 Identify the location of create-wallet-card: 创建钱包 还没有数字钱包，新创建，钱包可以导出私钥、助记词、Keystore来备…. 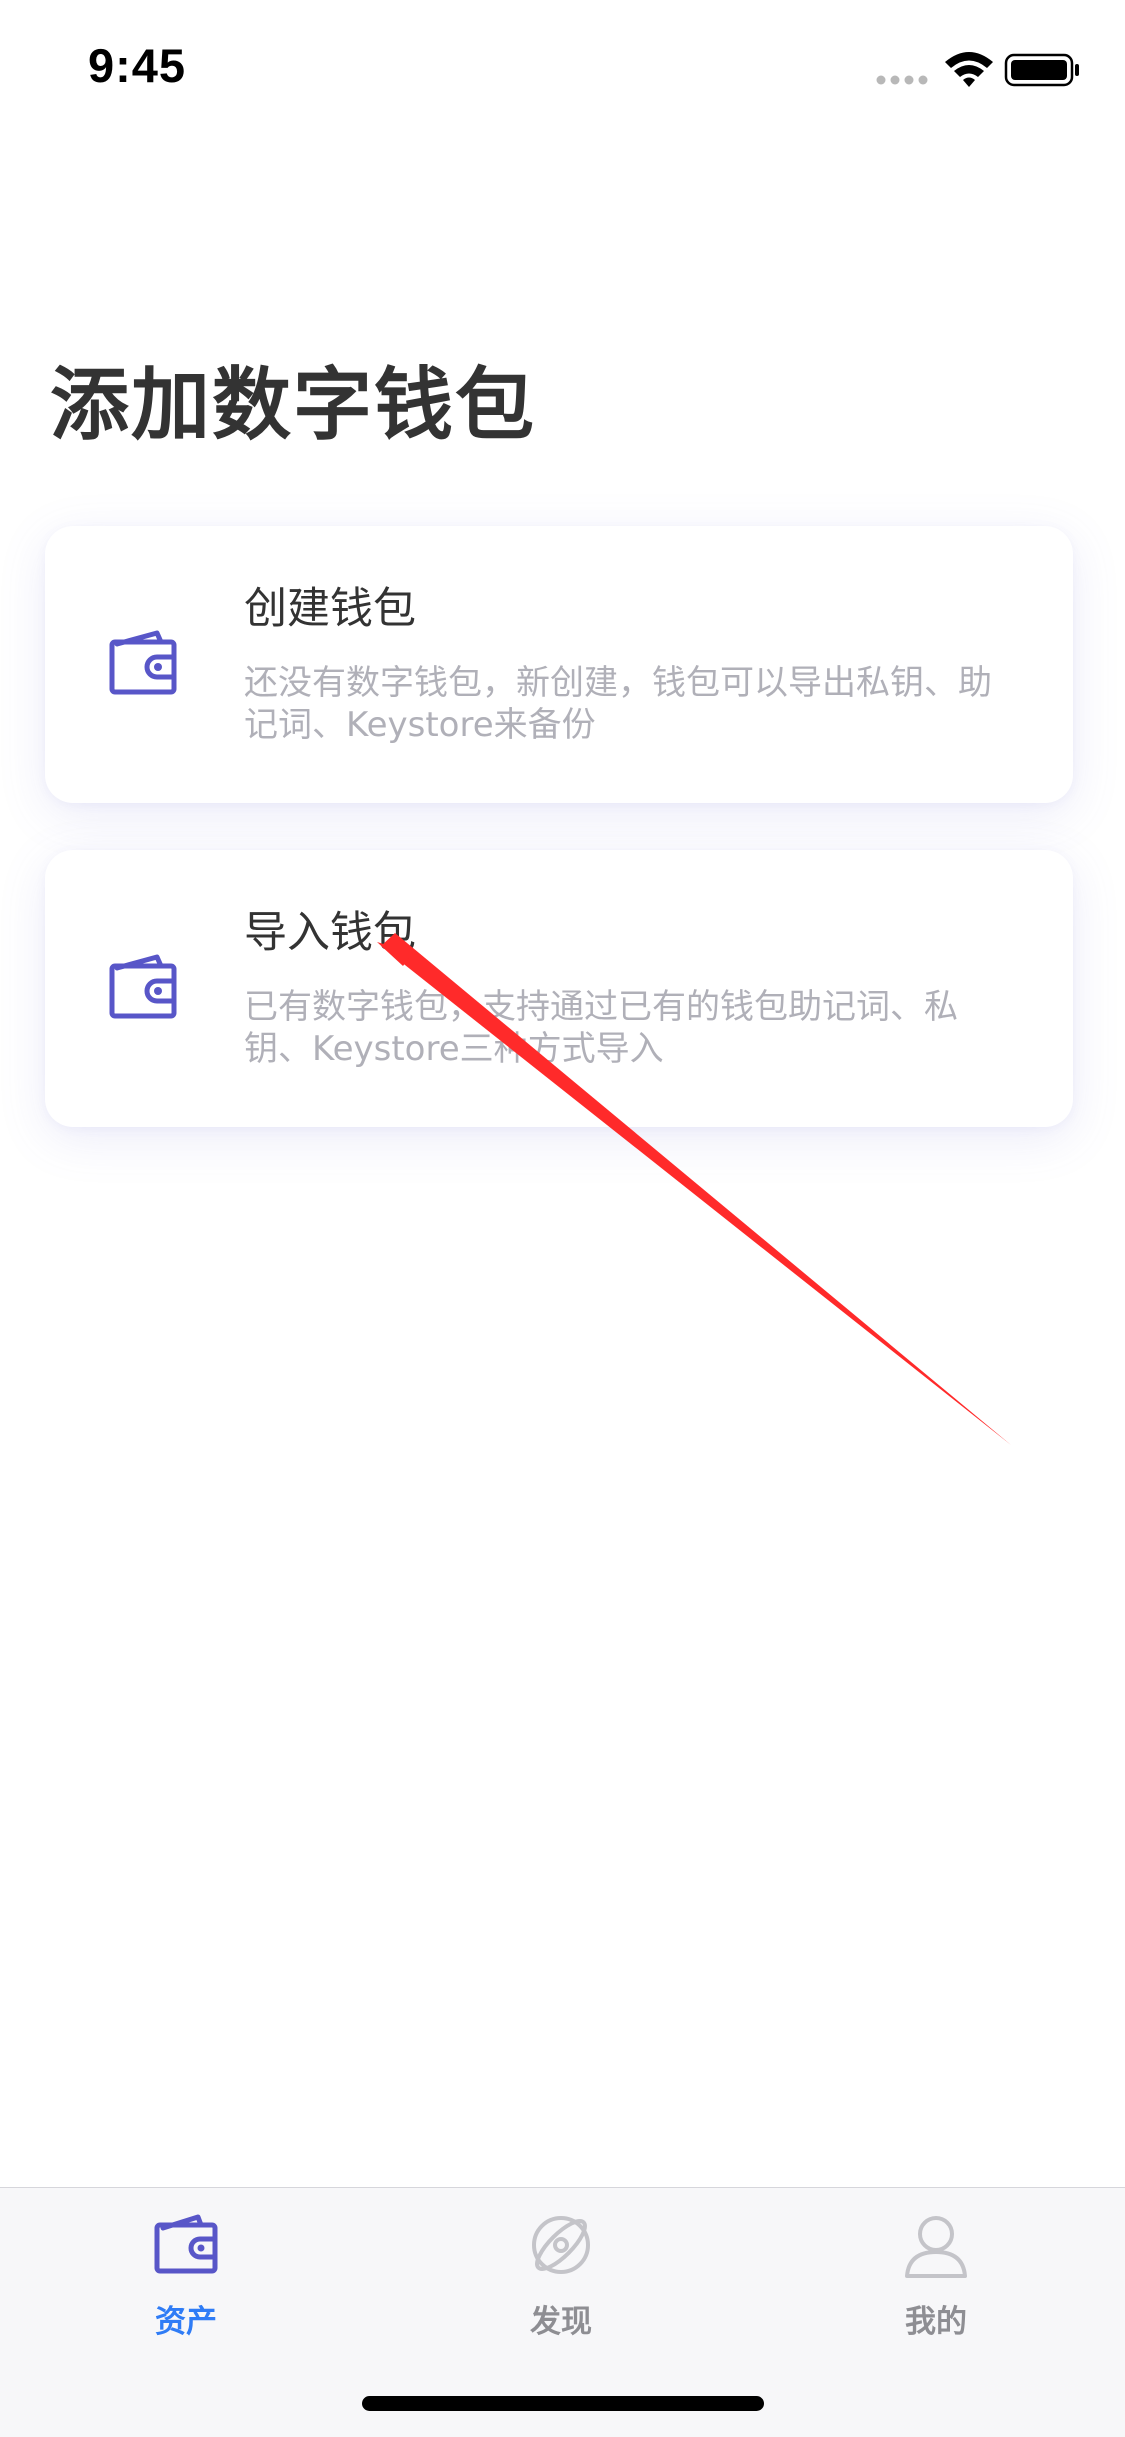
(559, 664).